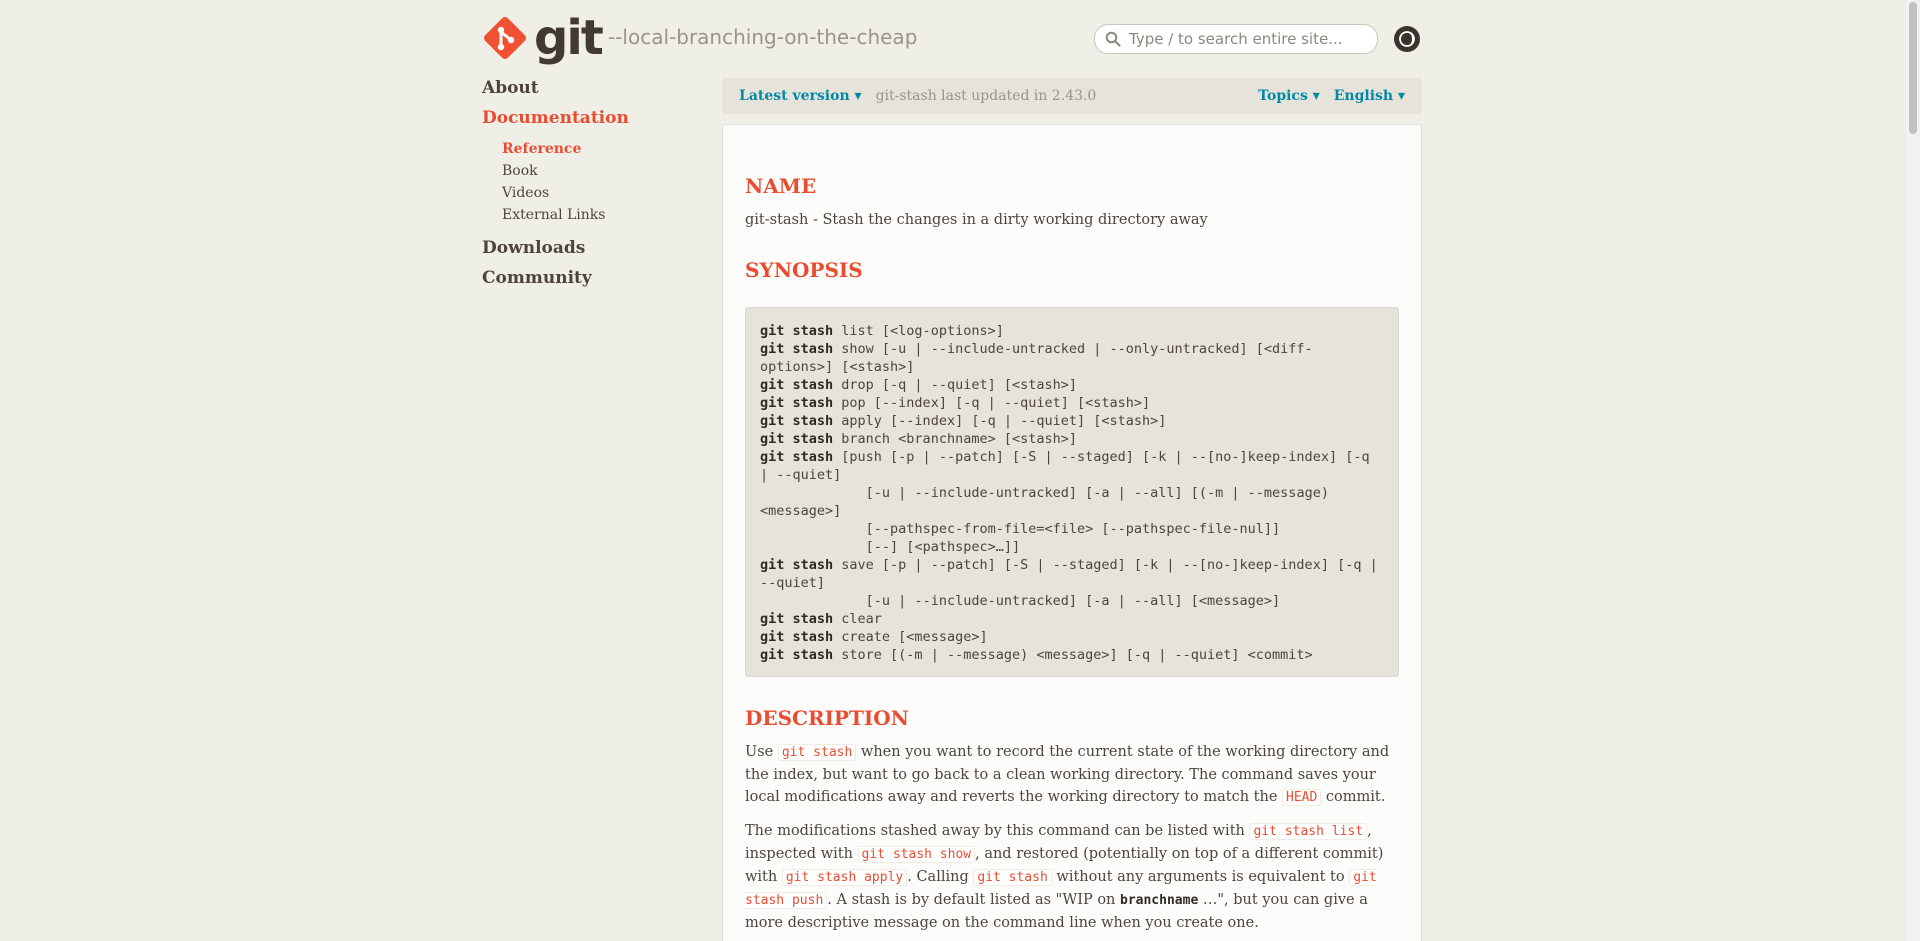  Describe the element at coordinates (1289, 96) in the screenshot. I see `topics-dropdown: Topics ▾` at that location.